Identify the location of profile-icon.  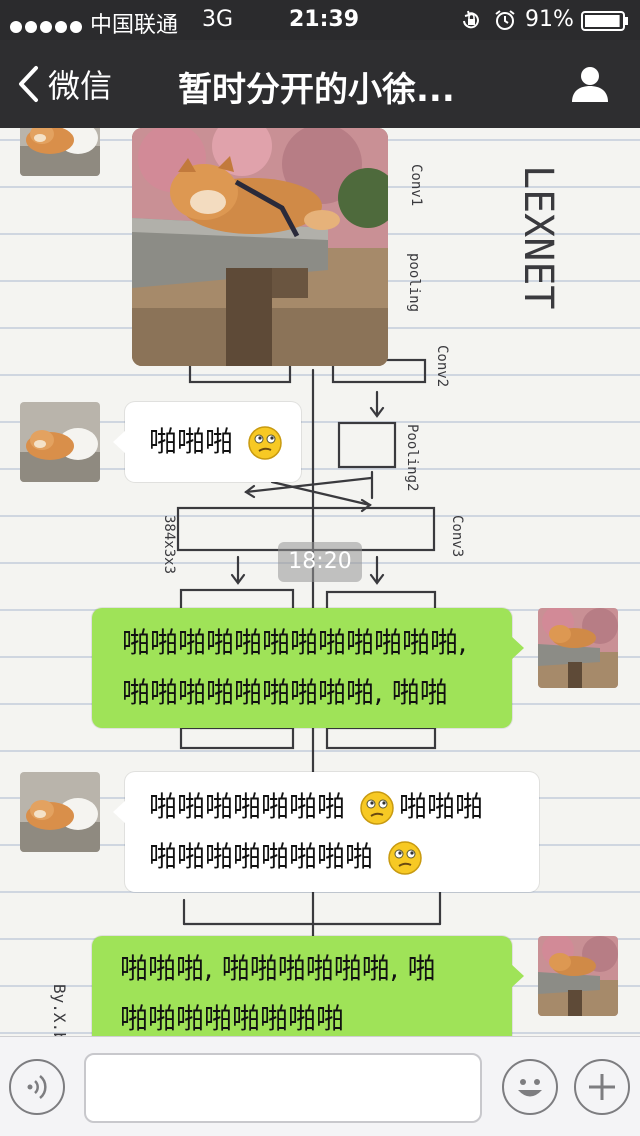
(590, 84).